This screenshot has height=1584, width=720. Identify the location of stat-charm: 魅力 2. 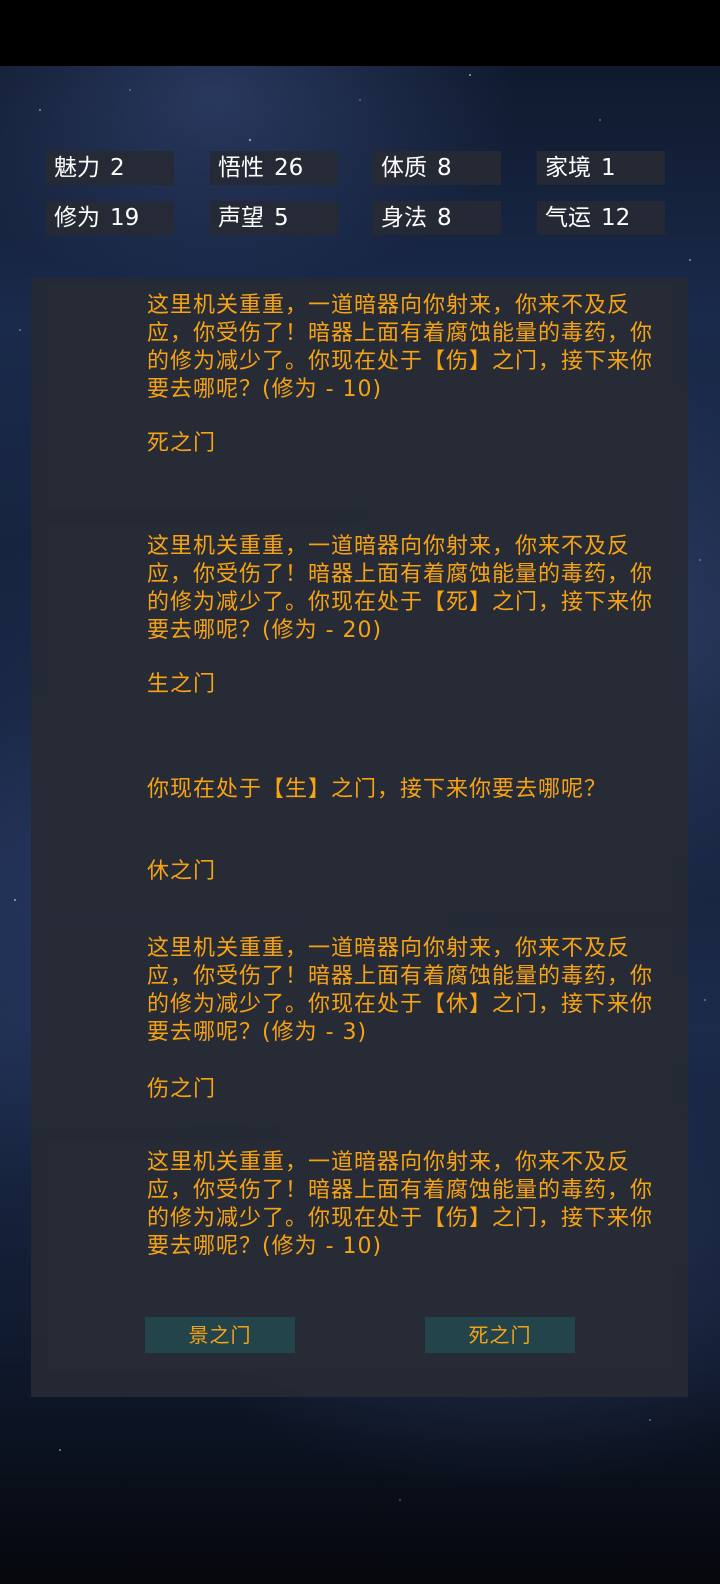
(110, 168).